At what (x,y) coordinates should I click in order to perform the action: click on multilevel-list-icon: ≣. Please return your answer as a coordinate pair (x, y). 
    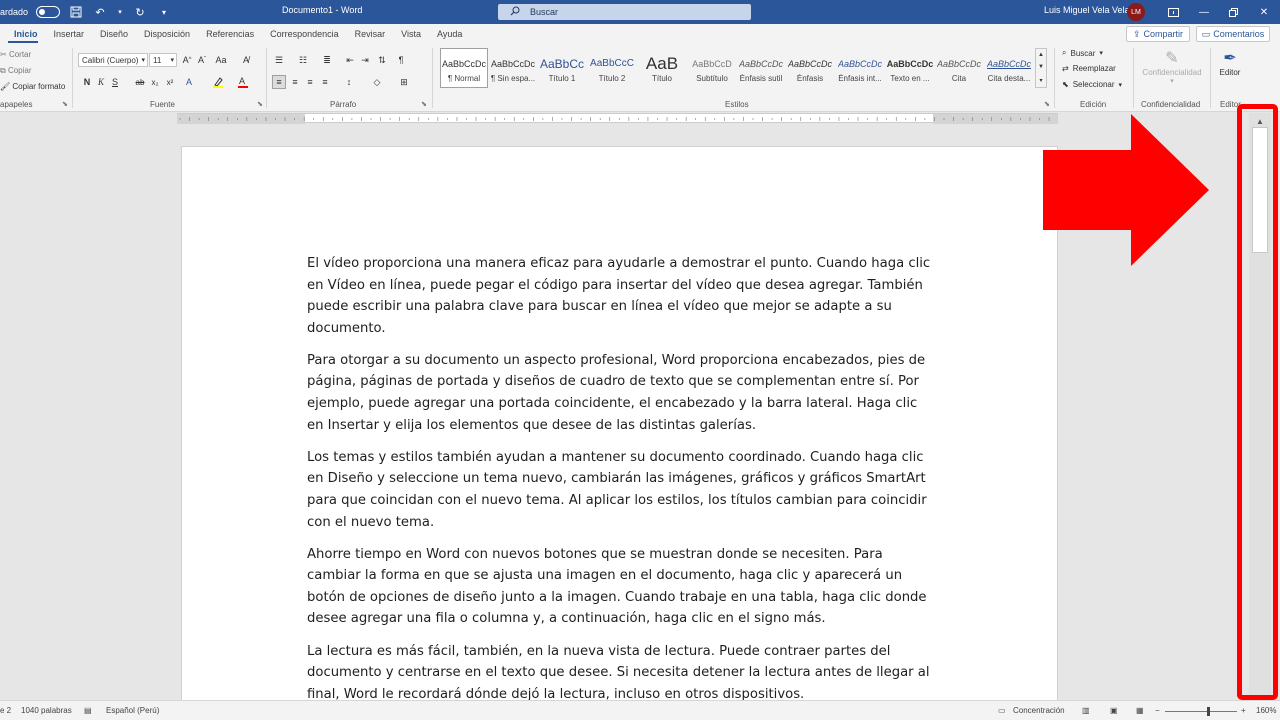
    Looking at the image, I should click on (327, 60).